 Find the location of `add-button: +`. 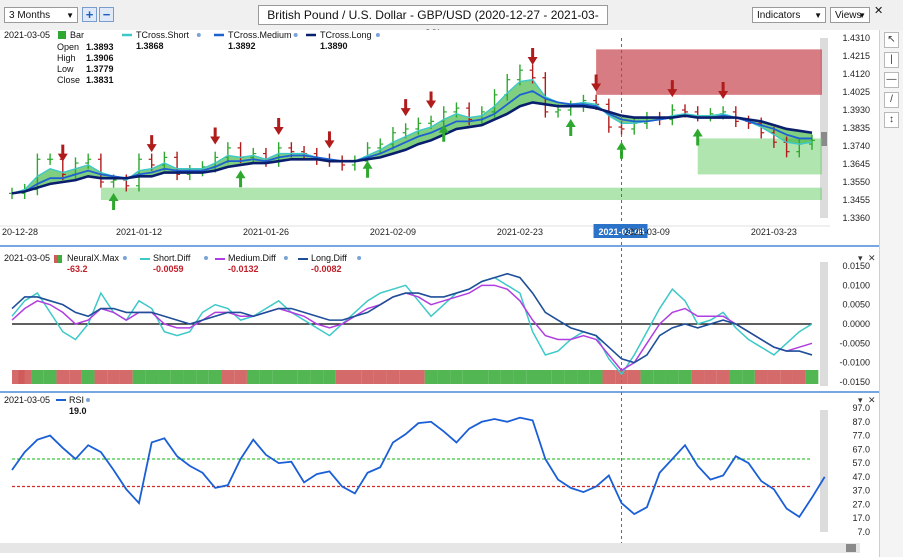

add-button: + is located at coordinates (89, 14).